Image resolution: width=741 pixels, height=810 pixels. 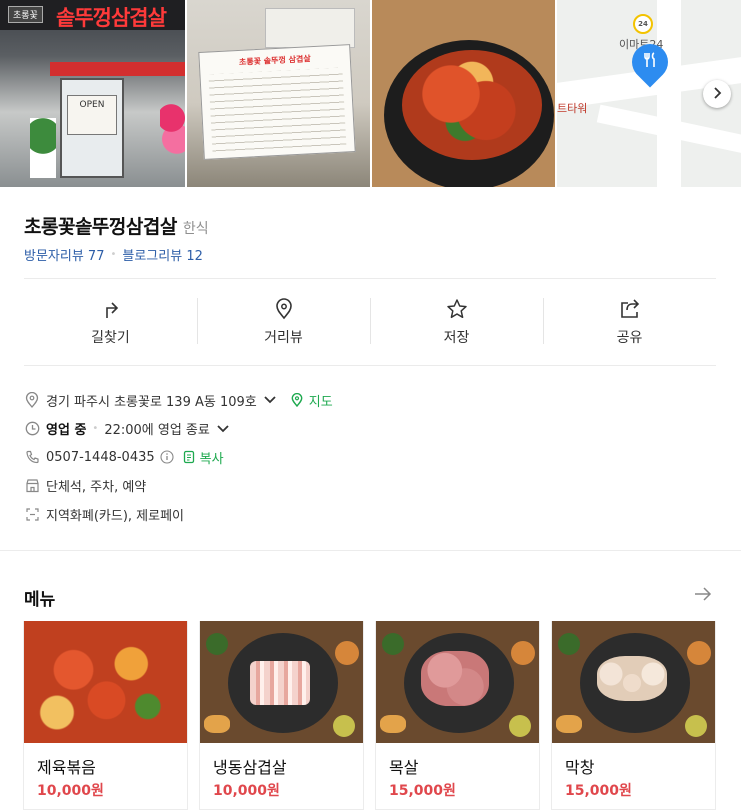 I want to click on share-button: 공유, so click(x=629, y=322).